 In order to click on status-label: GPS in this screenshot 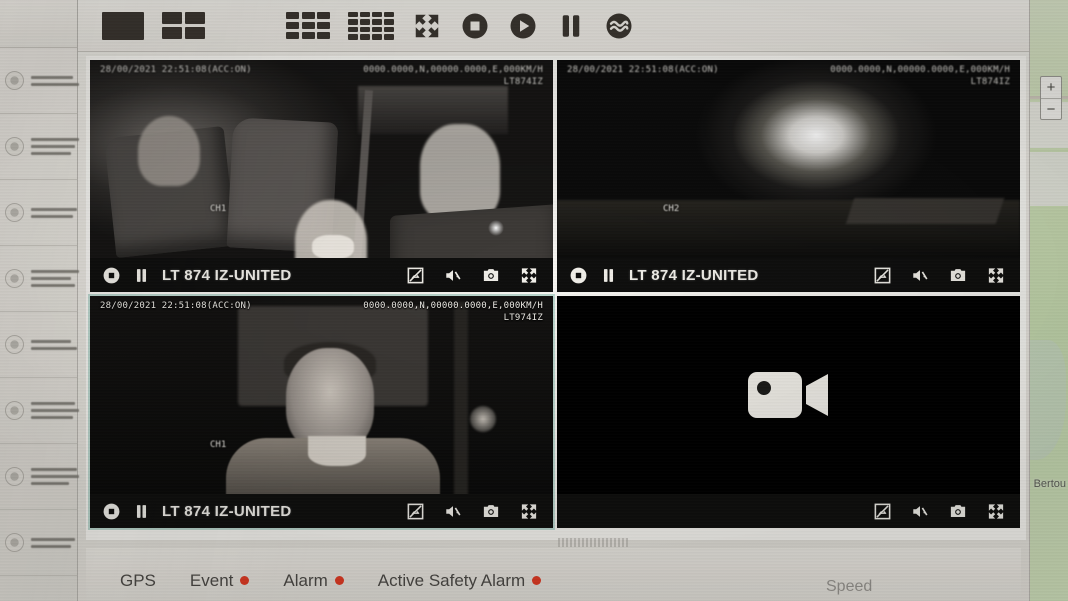, I will do `click(138, 580)`.